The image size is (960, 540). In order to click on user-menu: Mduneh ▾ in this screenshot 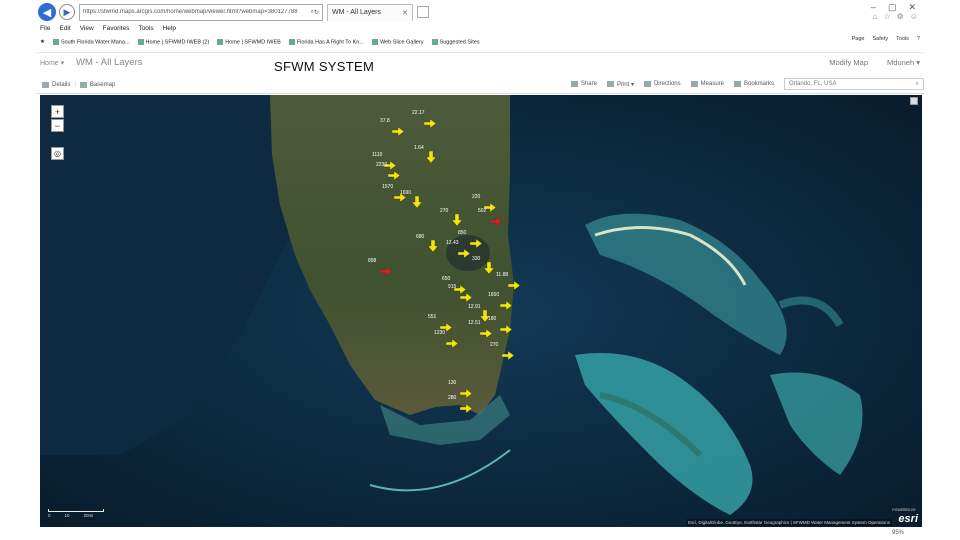, I will do `click(903, 62)`.